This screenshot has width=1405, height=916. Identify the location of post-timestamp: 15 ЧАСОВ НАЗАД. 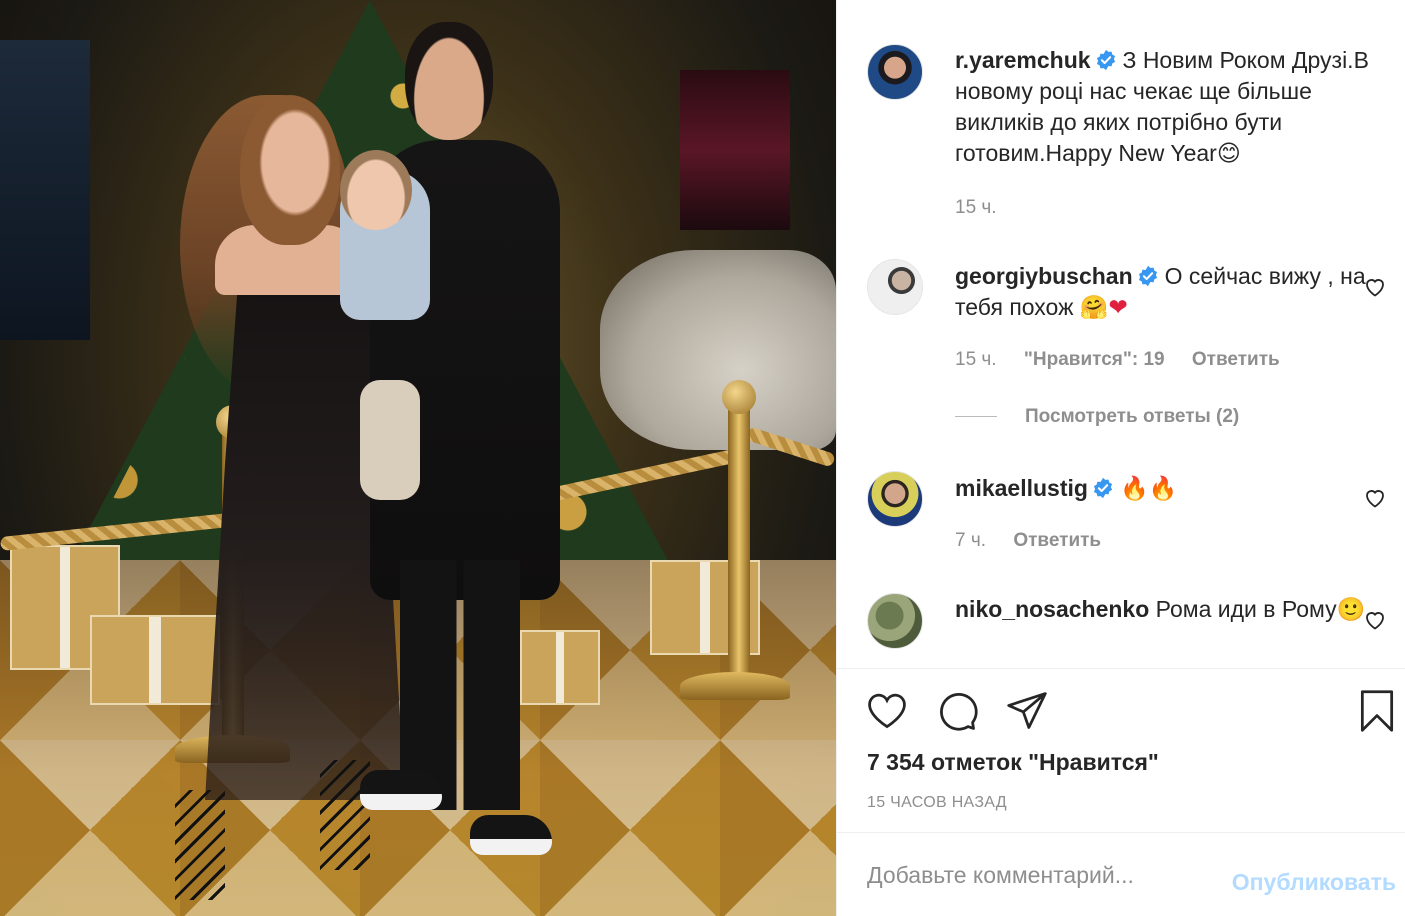
(937, 803).